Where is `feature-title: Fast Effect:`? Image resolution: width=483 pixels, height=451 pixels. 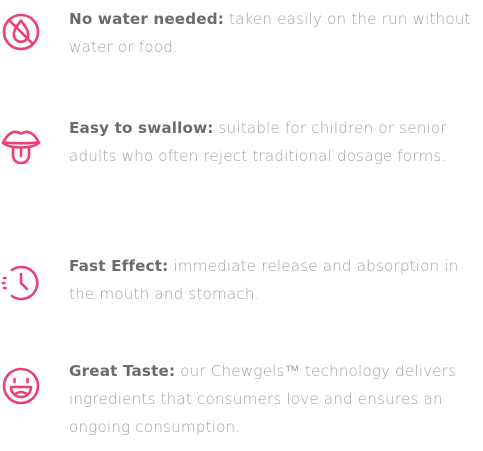 feature-title: Fast Effect: is located at coordinates (119, 266).